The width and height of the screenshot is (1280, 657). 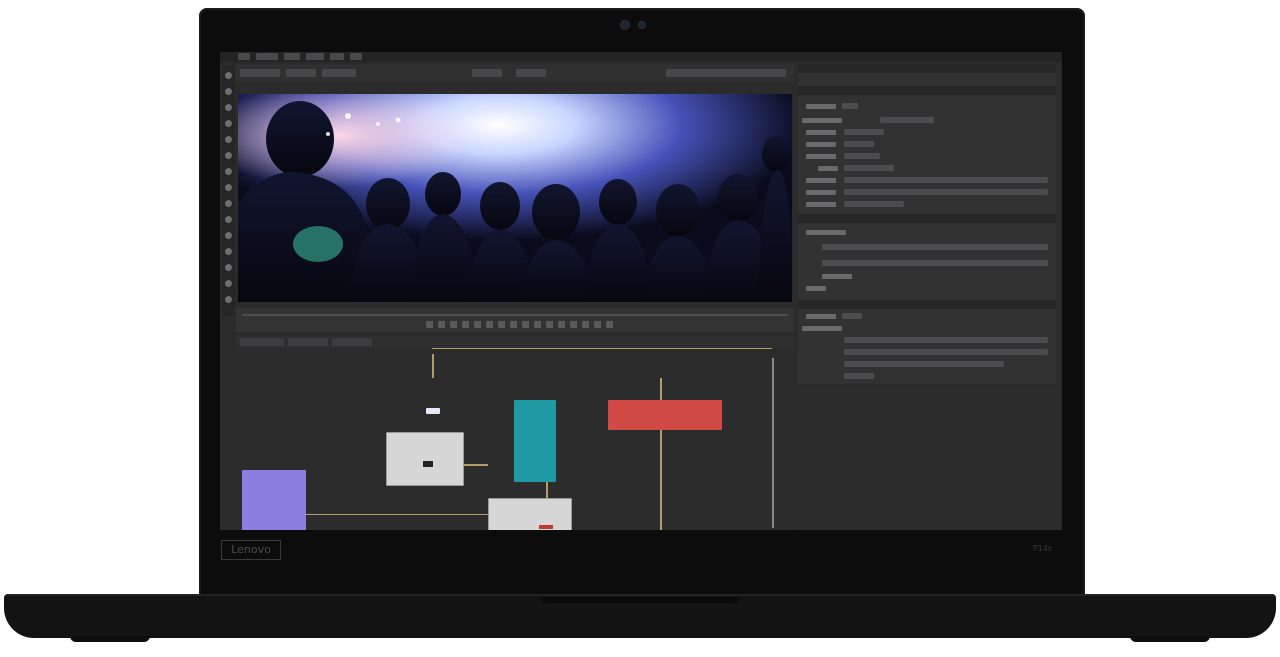 I want to click on left-tool-strip, so click(x=228, y=191).